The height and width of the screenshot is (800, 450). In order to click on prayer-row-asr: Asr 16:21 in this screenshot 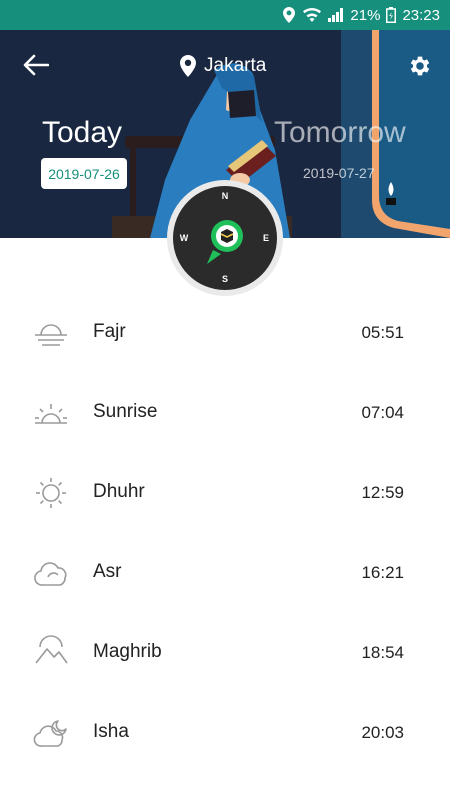, I will do `click(225, 573)`.